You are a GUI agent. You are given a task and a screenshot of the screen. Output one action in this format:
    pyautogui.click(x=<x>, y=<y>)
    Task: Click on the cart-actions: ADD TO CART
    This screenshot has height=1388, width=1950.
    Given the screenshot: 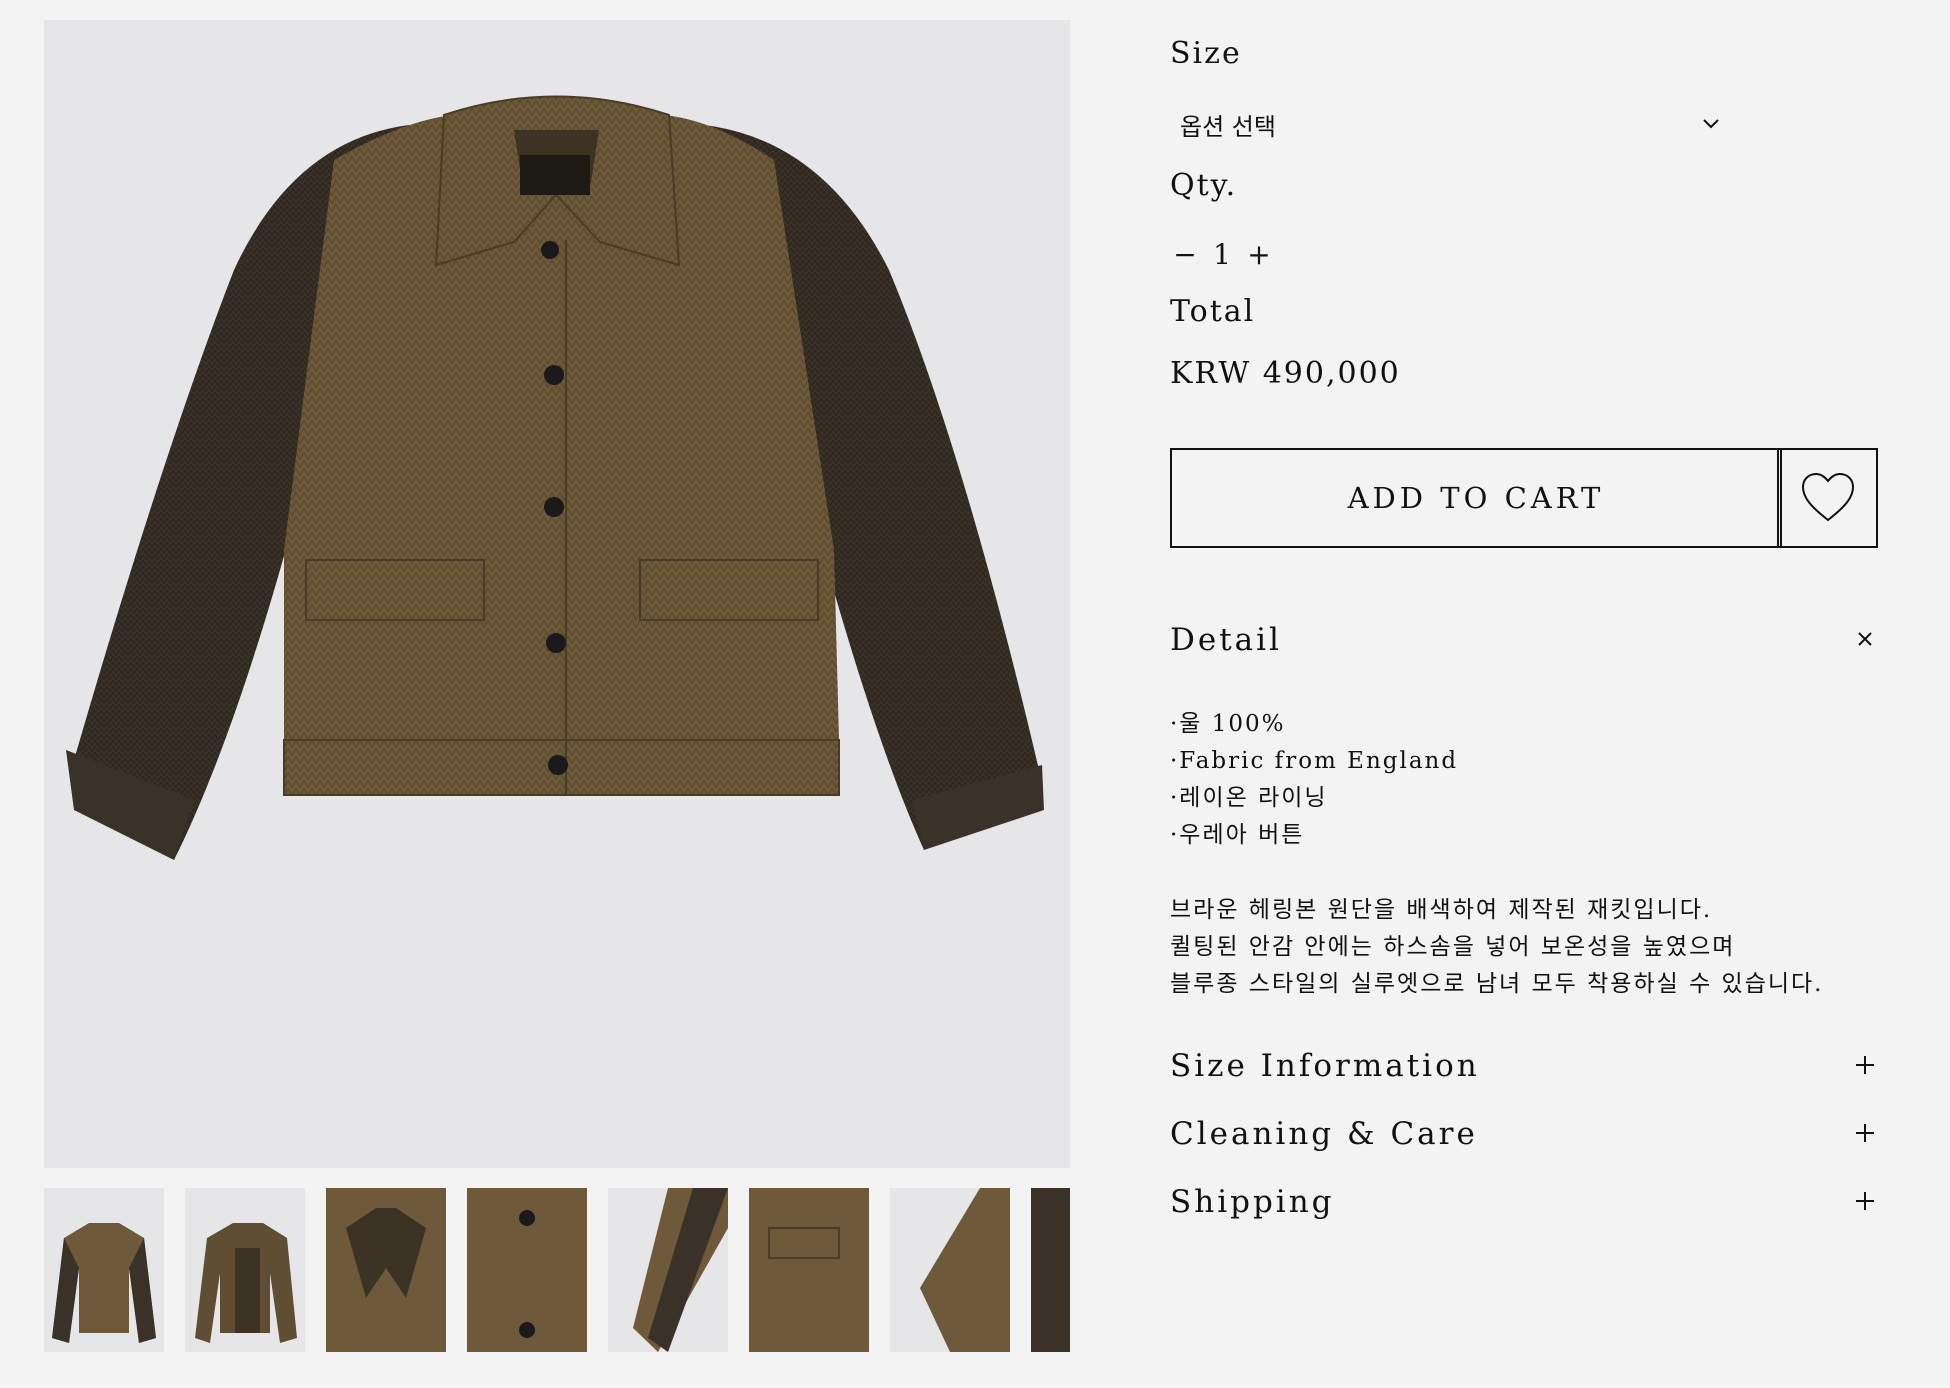 What is the action you would take?
    pyautogui.click(x=1524, y=498)
    